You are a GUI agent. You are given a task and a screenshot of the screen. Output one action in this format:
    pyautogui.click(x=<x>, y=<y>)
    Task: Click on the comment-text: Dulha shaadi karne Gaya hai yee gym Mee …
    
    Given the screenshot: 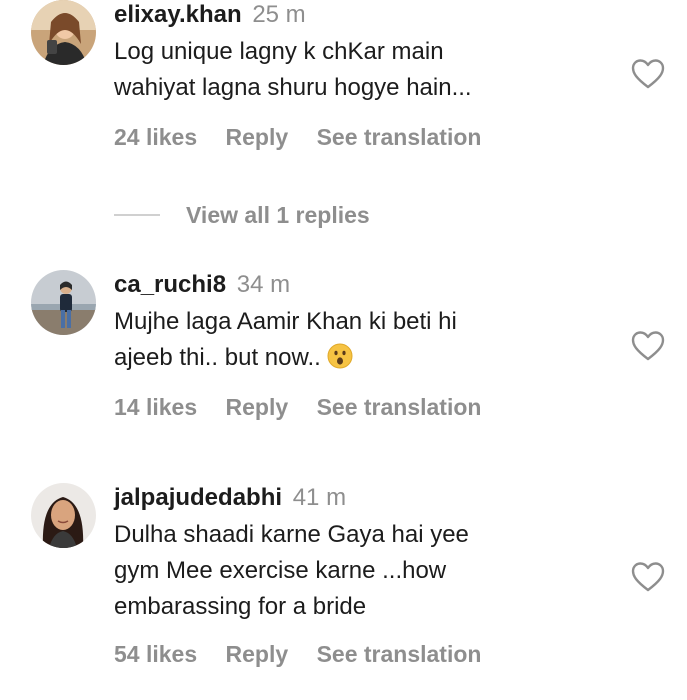 What is the action you would take?
    pyautogui.click(x=360, y=571)
    